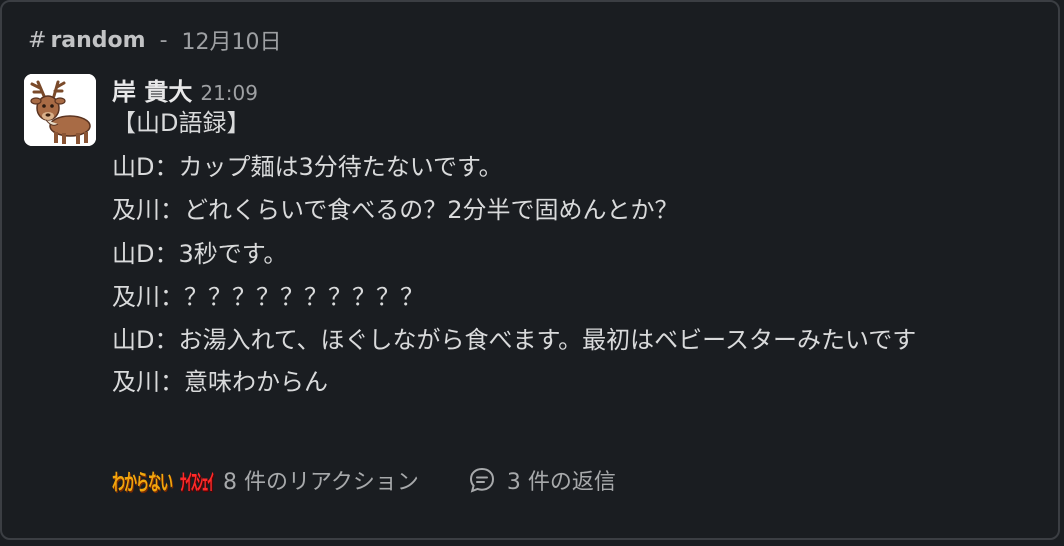 Image resolution: width=1064 pixels, height=546 pixels. Describe the element at coordinates (268, 297) in the screenshot. I see `message-line: 及川：？？？？？？？？？？` at that location.